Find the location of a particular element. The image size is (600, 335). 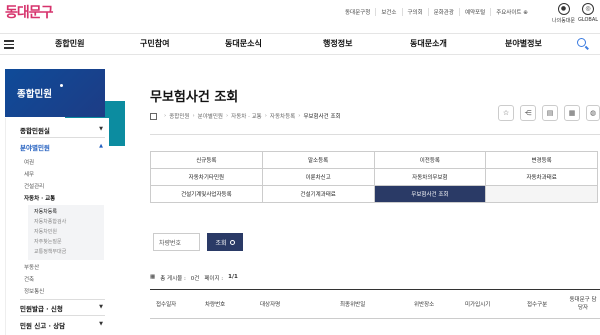

total-label: 총 게시물 : is located at coordinates (173, 279).